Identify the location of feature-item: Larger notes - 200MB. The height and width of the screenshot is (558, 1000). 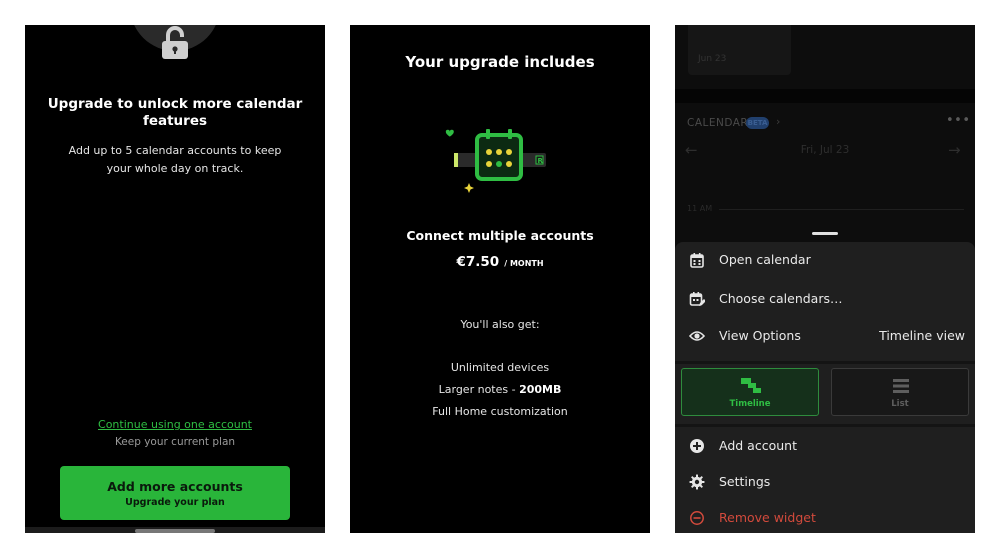
(500, 389).